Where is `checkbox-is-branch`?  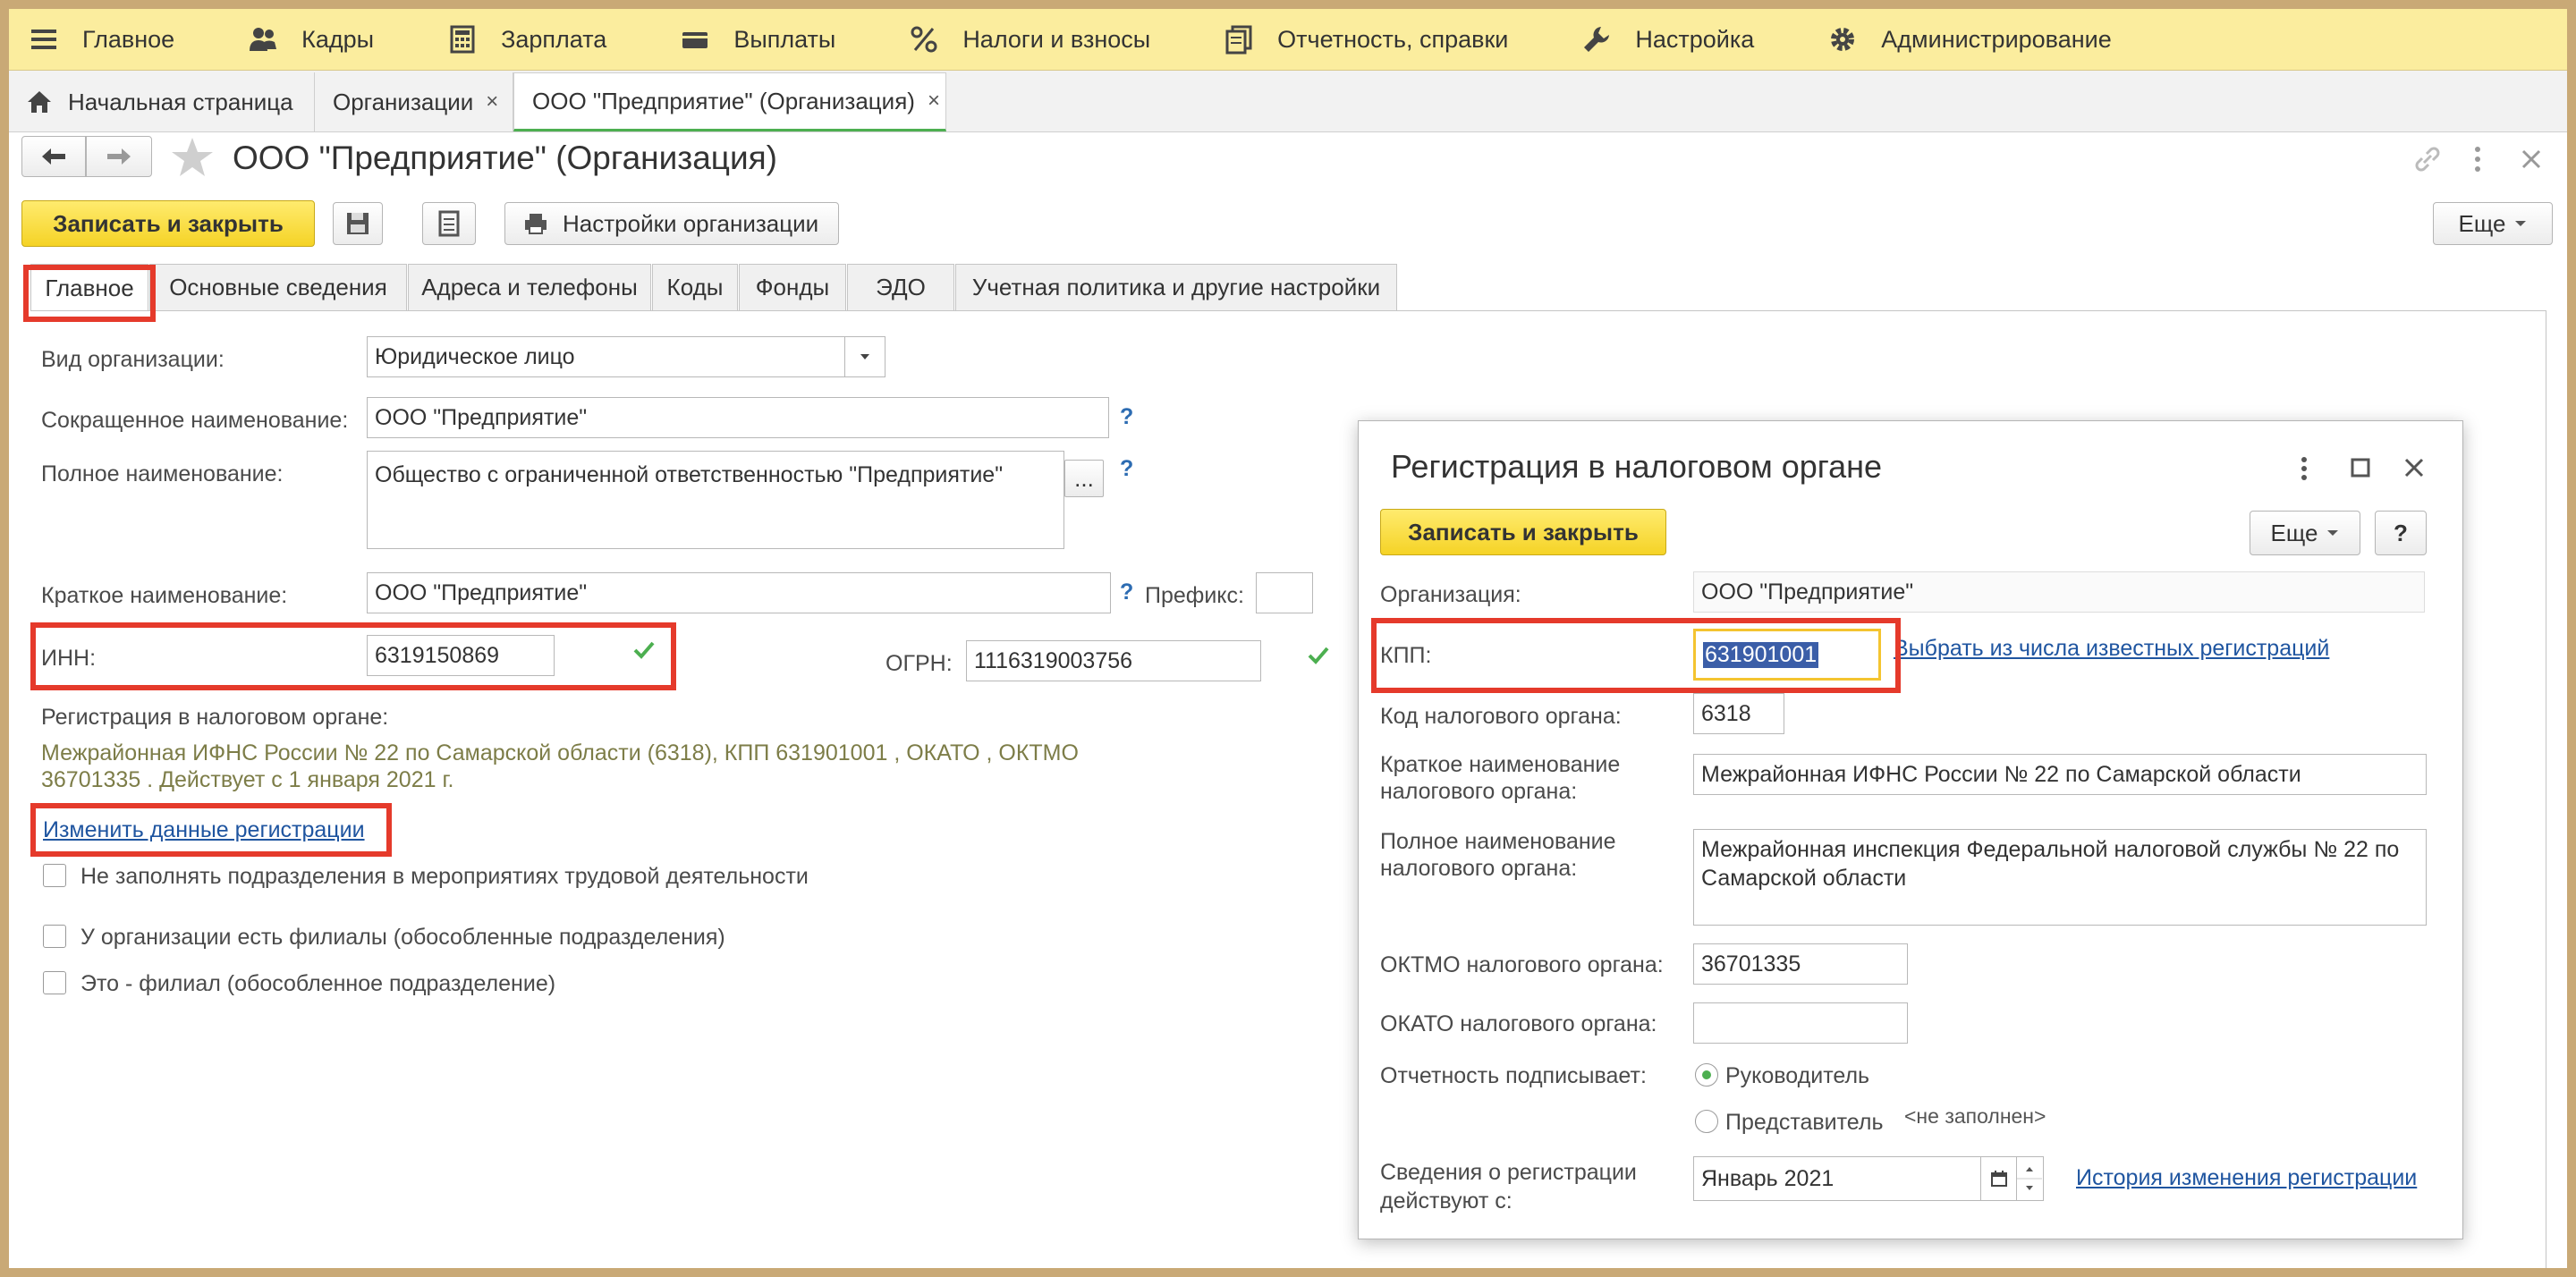 checkbox-is-branch is located at coordinates (54, 982).